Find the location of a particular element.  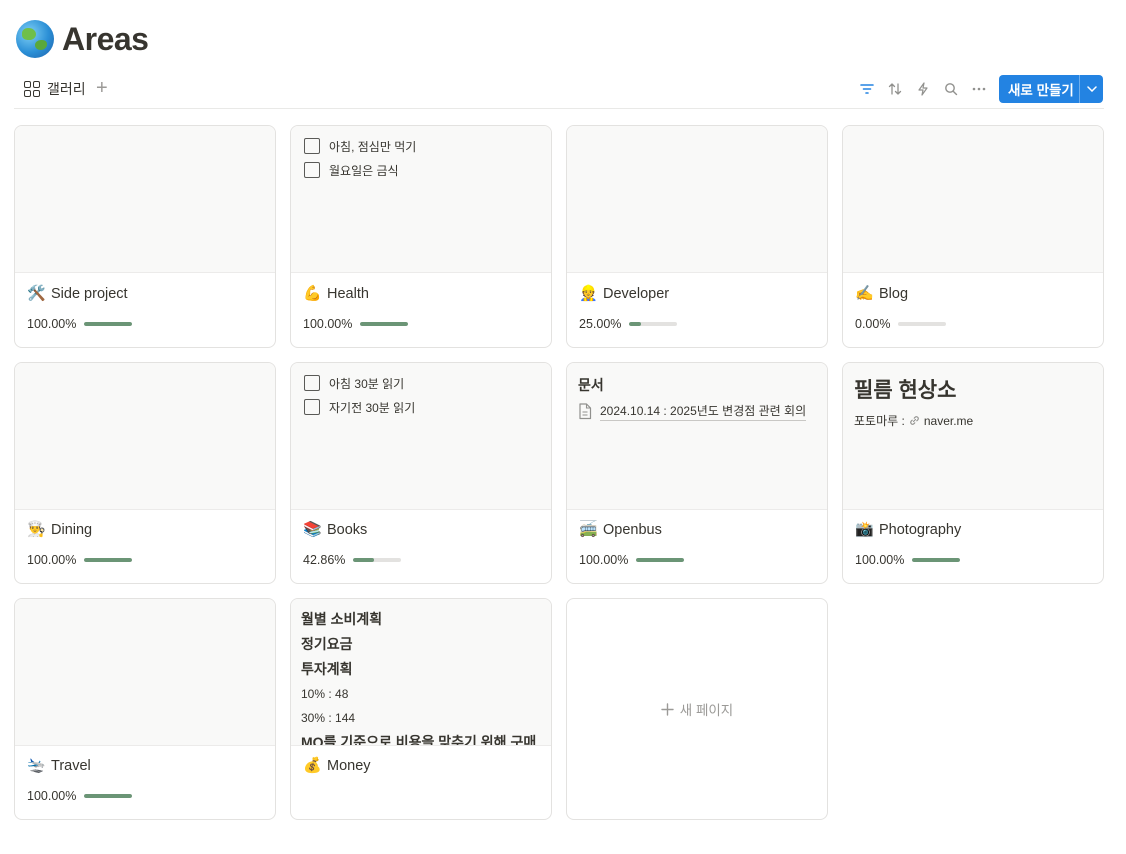

preview-heading: 필름 현상소 is located at coordinates (905, 390).